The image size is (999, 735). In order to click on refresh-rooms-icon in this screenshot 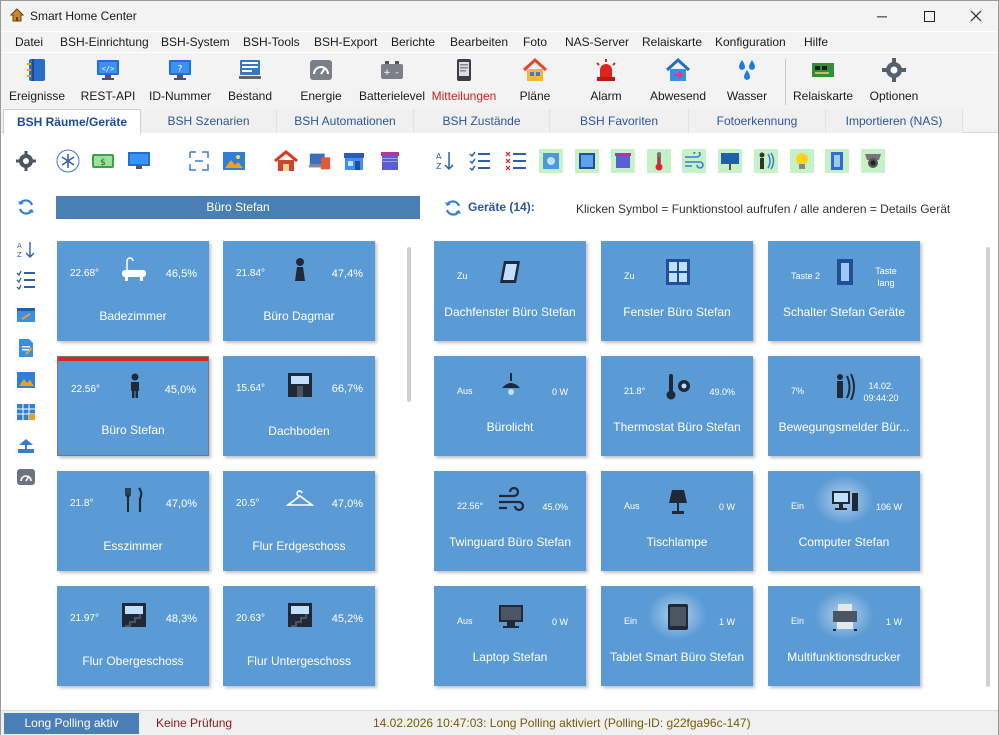, I will do `click(26, 207)`.